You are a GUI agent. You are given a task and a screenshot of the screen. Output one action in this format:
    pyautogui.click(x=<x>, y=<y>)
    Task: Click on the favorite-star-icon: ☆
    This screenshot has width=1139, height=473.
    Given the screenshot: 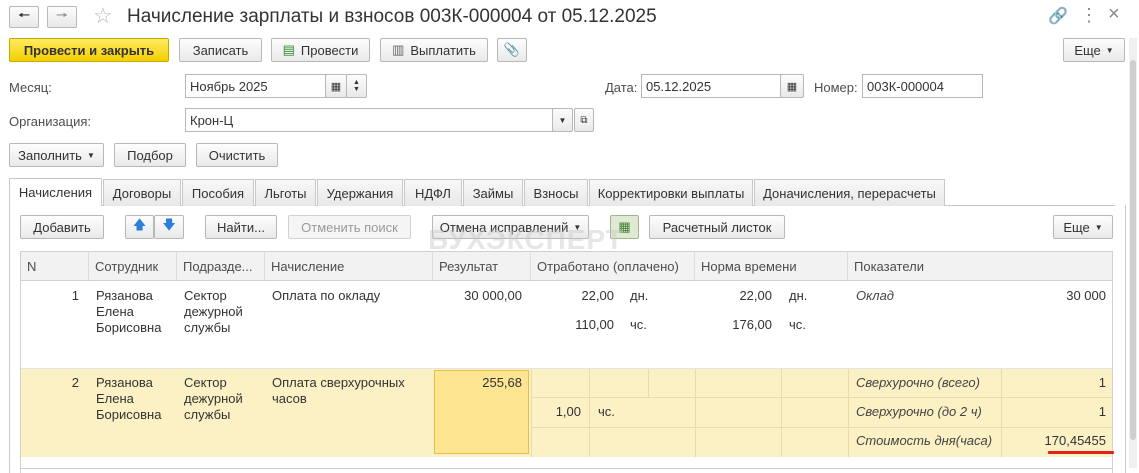 What is the action you would take?
    pyautogui.click(x=103, y=16)
    